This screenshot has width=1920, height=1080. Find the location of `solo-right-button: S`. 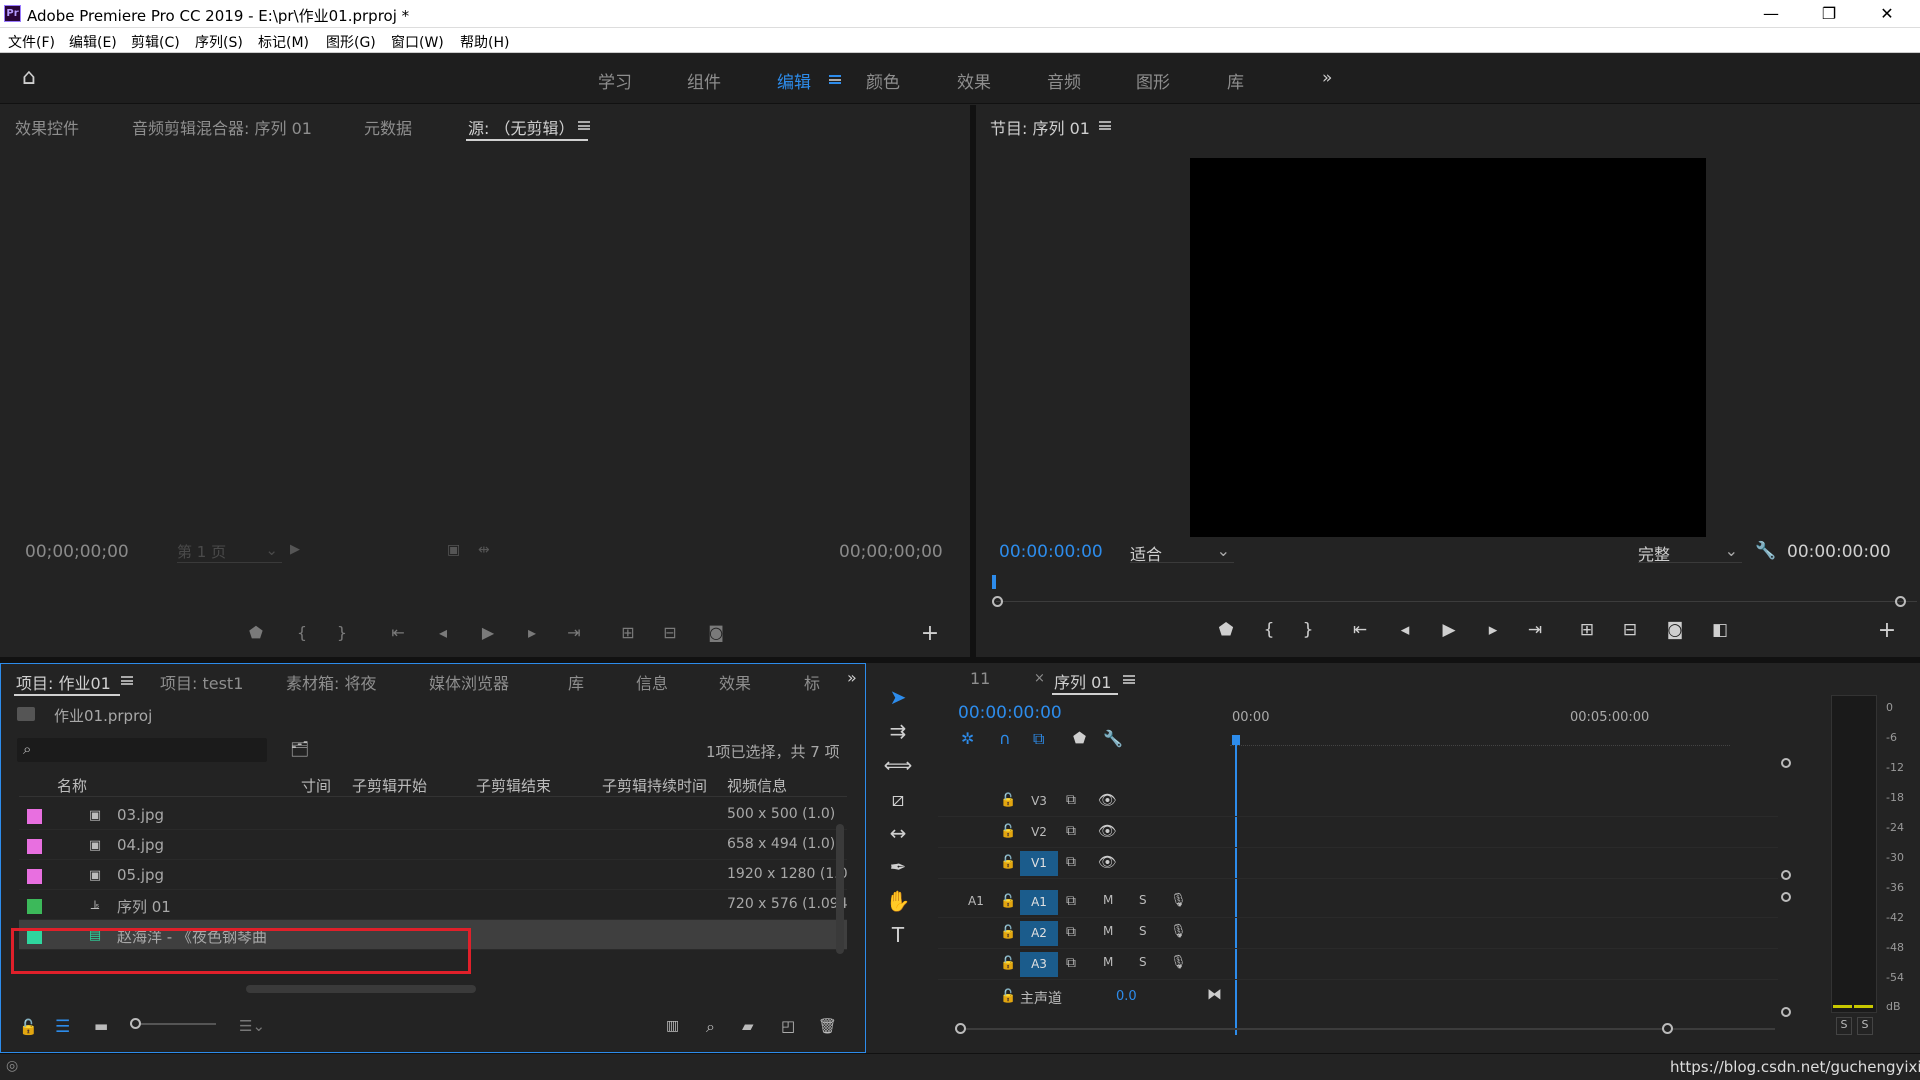

solo-right-button: S is located at coordinates (1865, 1026).